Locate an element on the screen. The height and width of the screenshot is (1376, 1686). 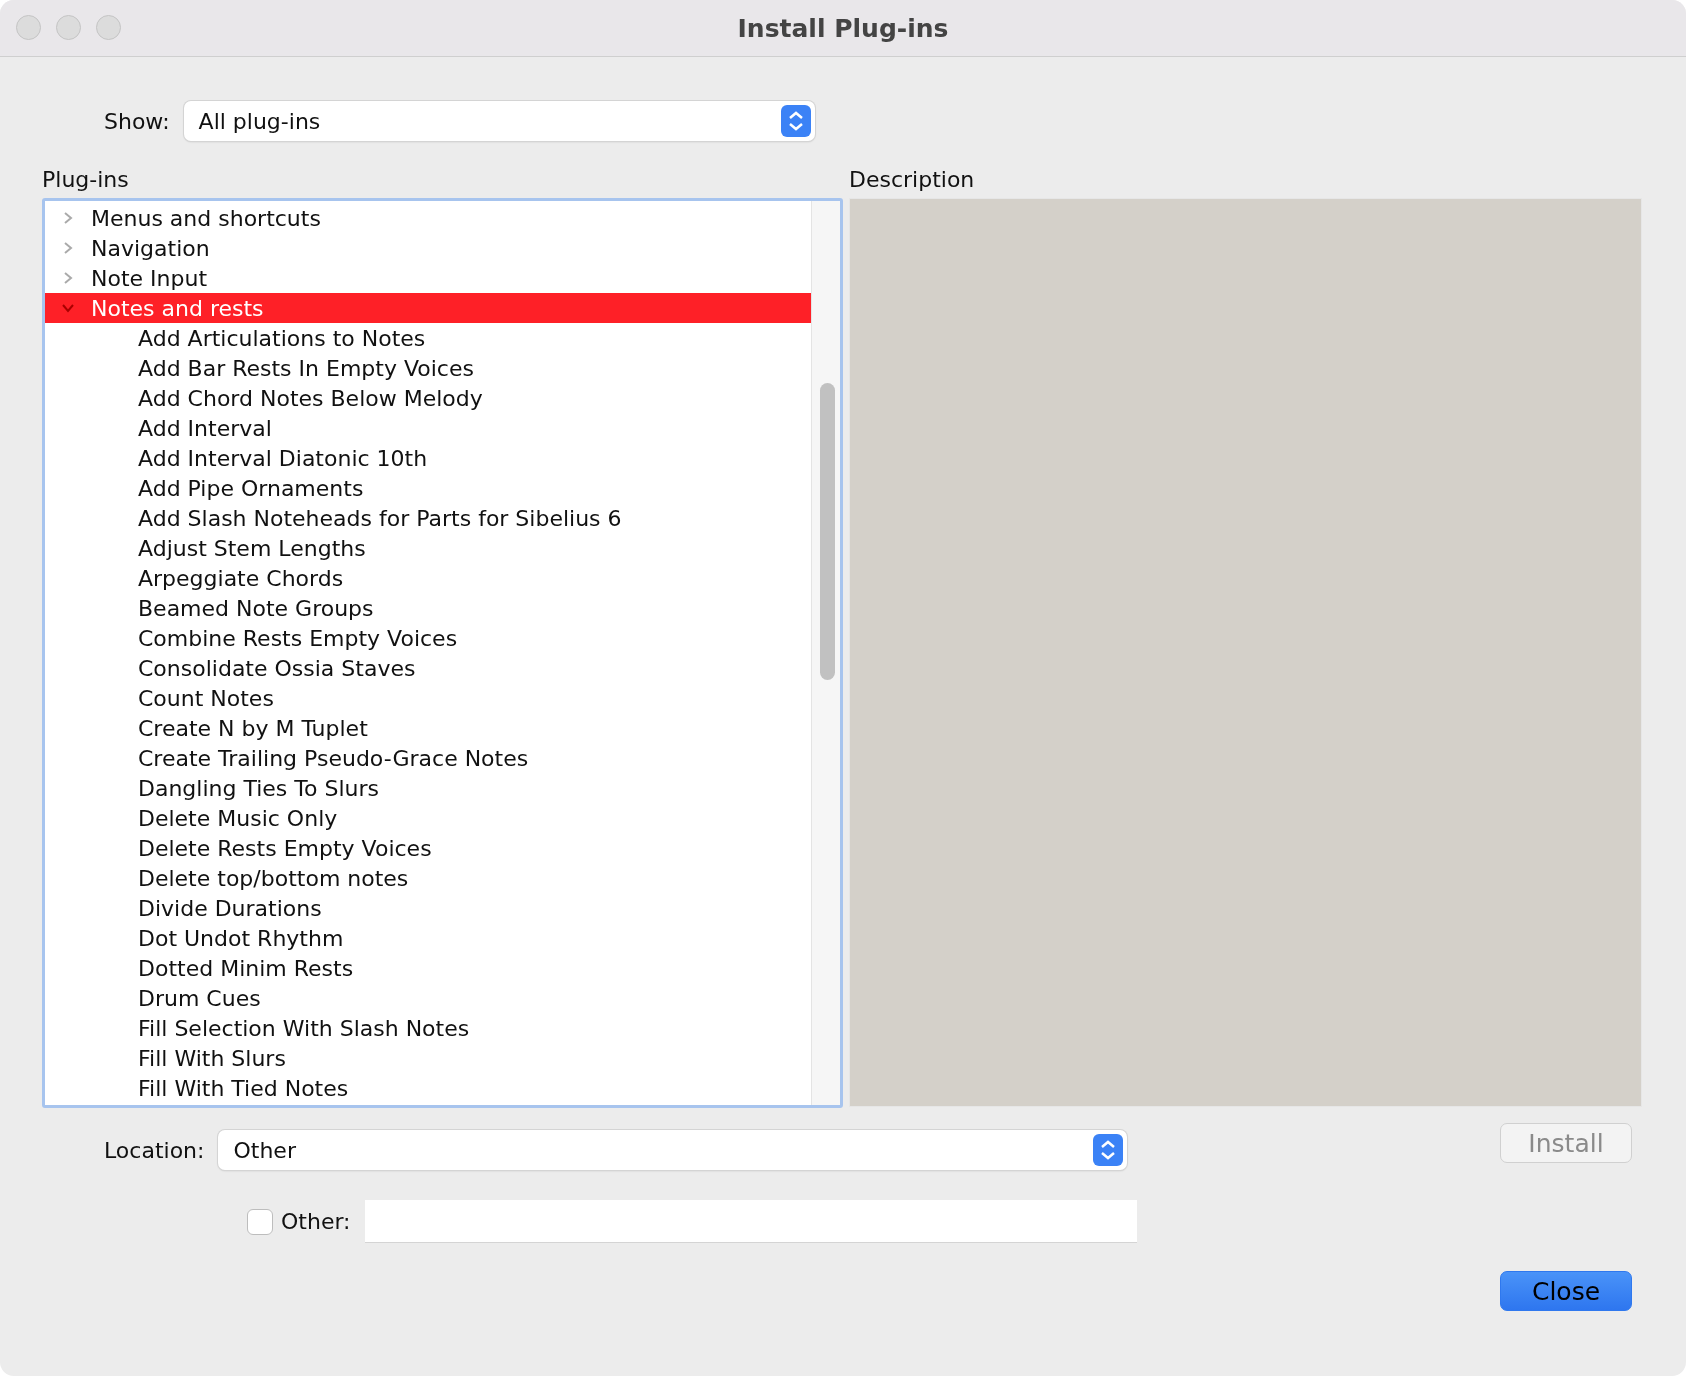
tree-item: Fill With Tied Notes is located at coordinates (428, 1088).